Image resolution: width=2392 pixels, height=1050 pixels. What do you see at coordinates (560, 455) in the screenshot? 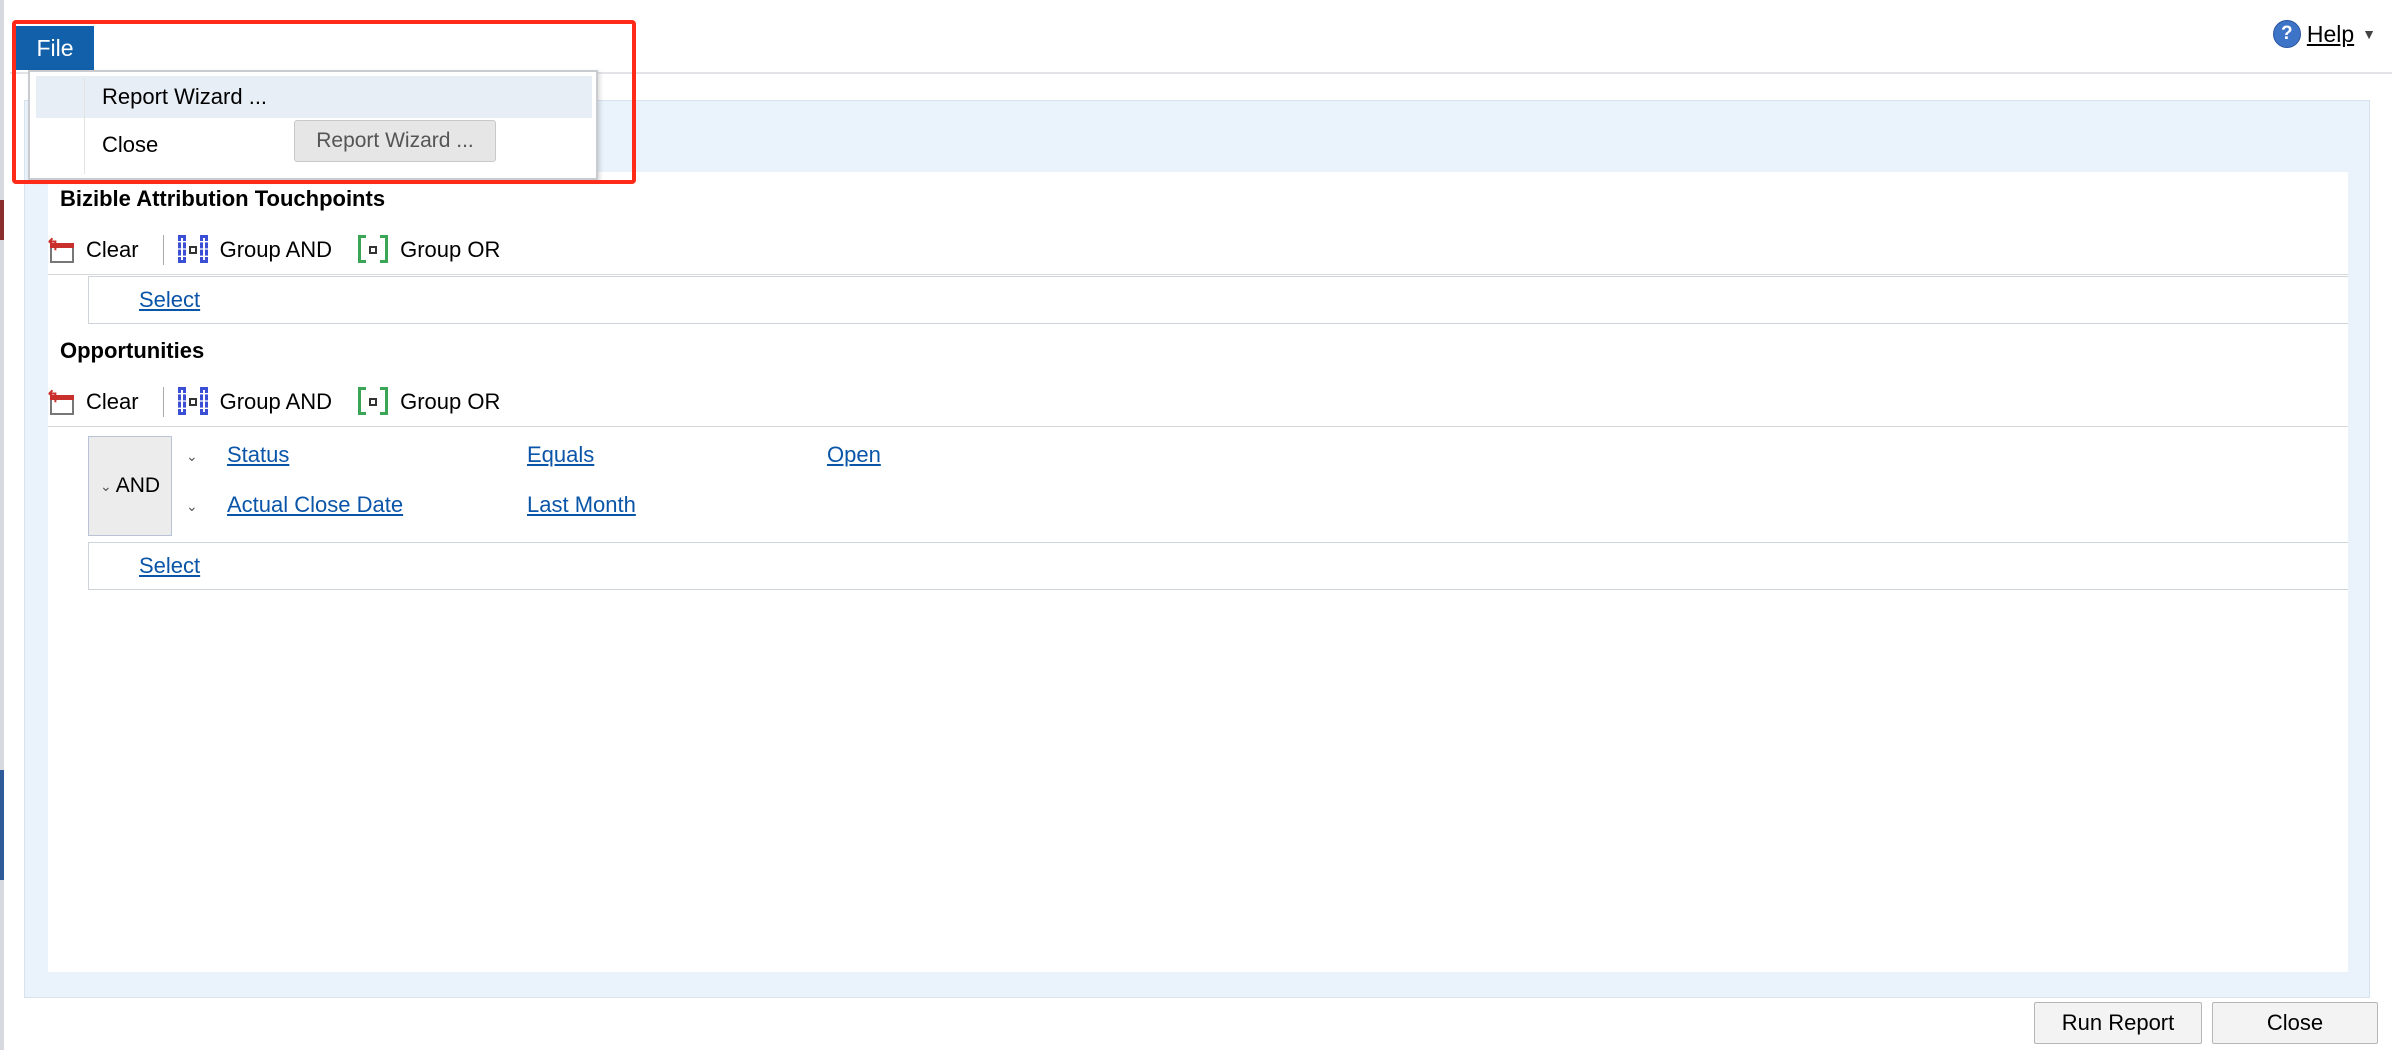
I see `condition-operator-link: Equals` at bounding box center [560, 455].